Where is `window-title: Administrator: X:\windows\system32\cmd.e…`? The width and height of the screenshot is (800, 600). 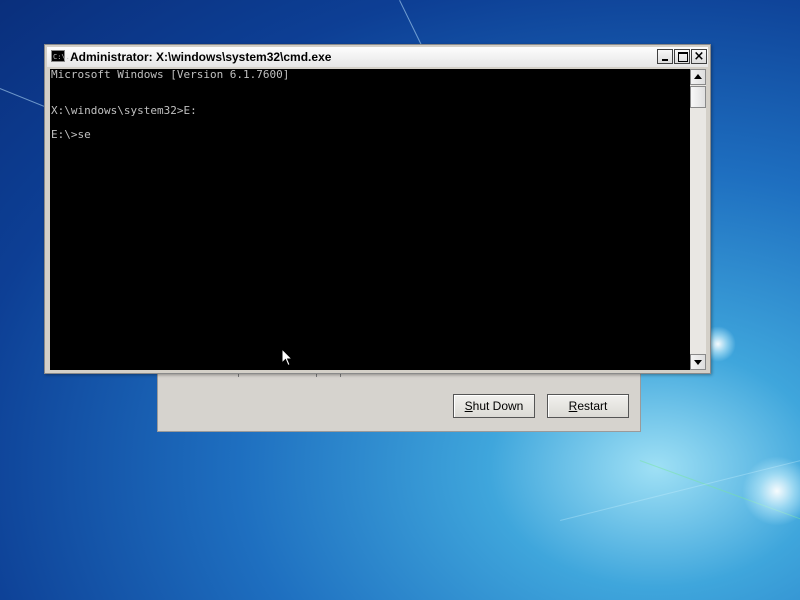 window-title: Administrator: X:\windows\system32\cmd.e… is located at coordinates (201, 57).